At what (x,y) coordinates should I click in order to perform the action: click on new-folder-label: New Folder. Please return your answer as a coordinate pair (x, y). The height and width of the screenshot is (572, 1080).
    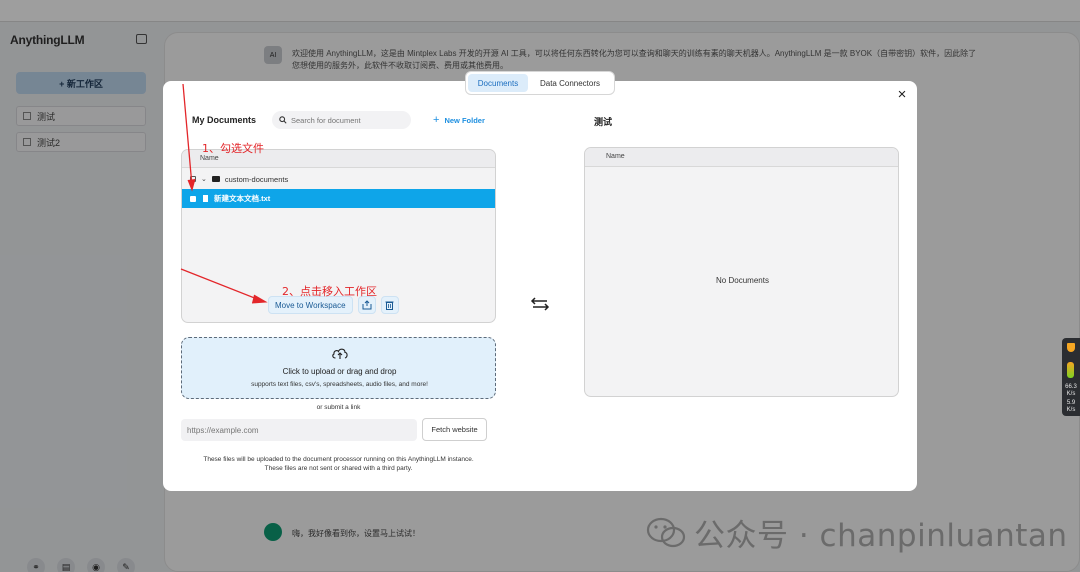
    Looking at the image, I should click on (464, 120).